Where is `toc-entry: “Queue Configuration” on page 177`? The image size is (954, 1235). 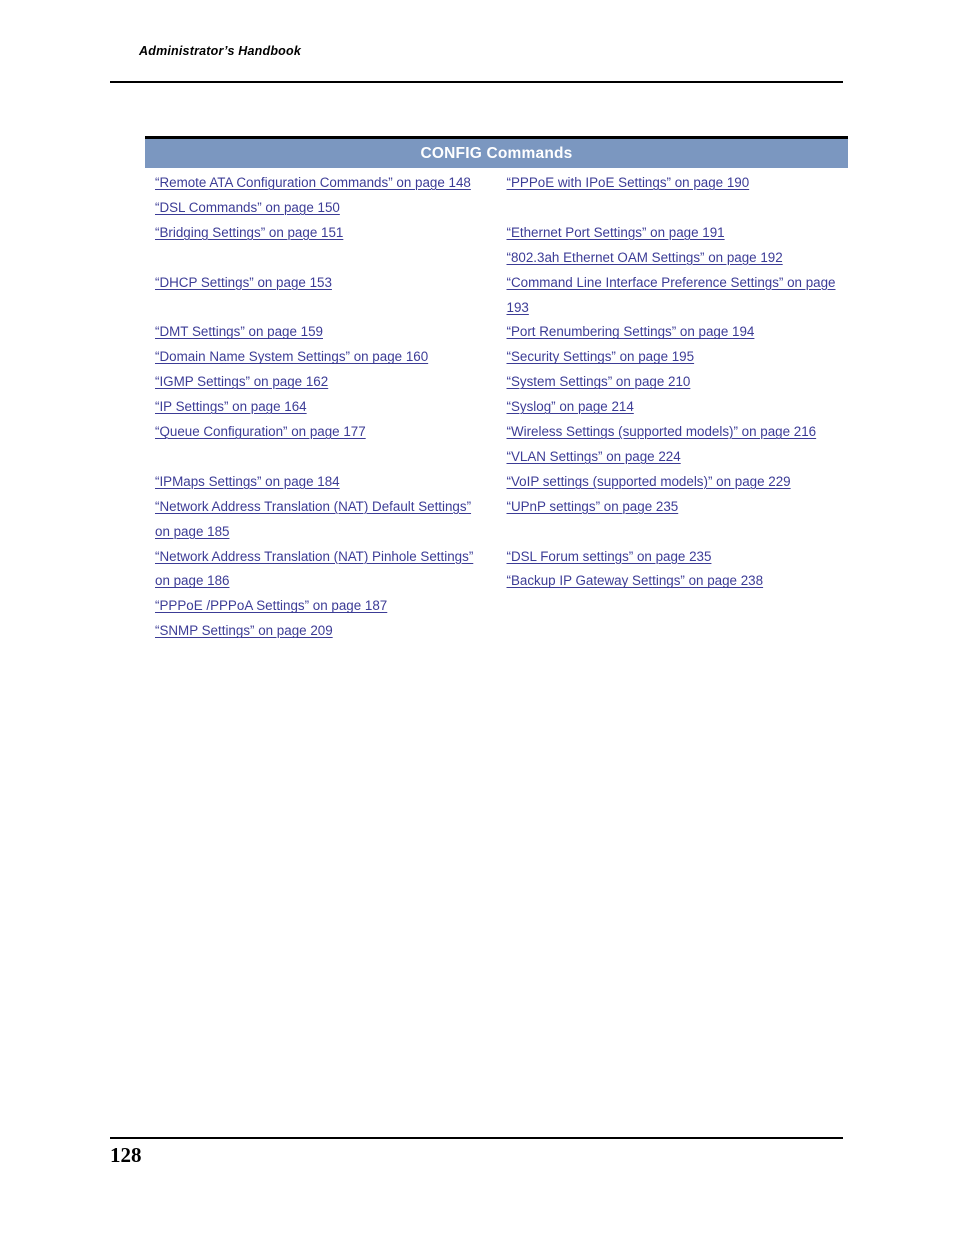 toc-entry: “Queue Configuration” on page 177 is located at coordinates (317, 432).